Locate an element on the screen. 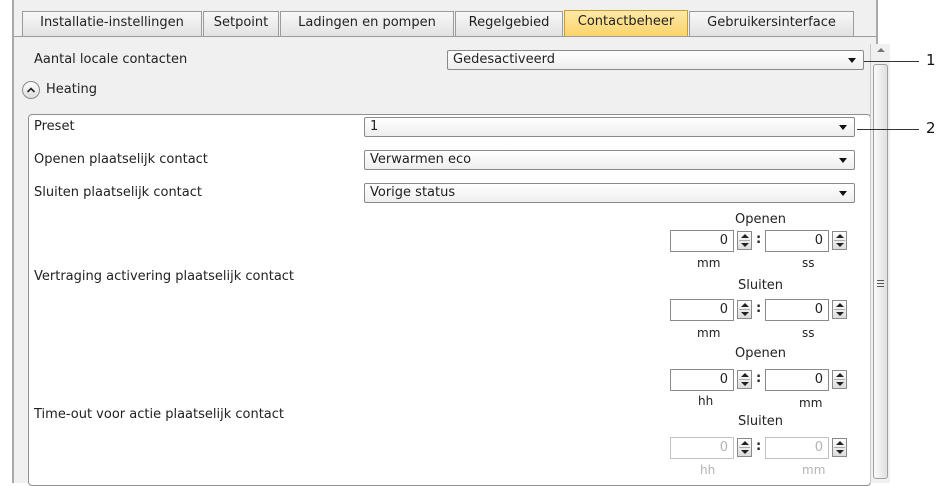  close-contact-value: Vorige status is located at coordinates (413, 192).